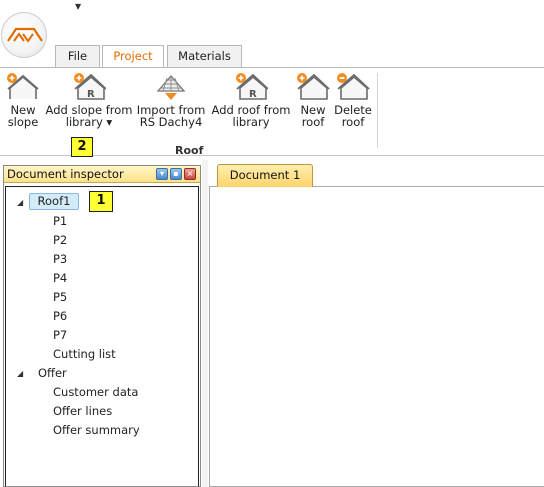 Image resolution: width=544 pixels, height=487 pixels. What do you see at coordinates (265, 175) in the screenshot?
I see `tab-document-1: Document 1` at bounding box center [265, 175].